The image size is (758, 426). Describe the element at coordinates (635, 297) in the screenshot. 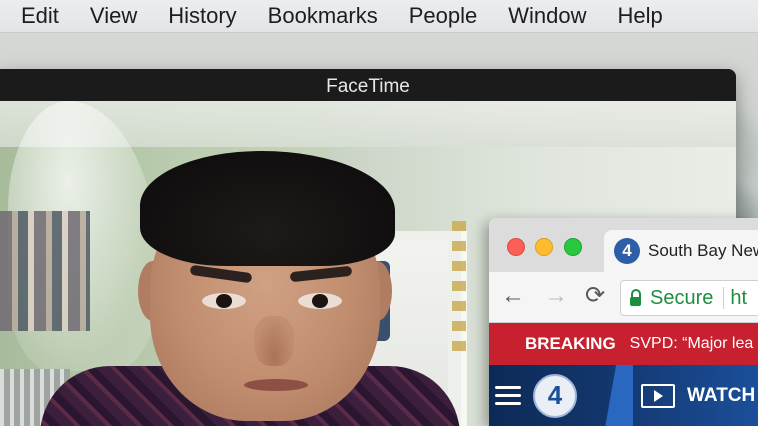

I see `lock-icon` at that location.